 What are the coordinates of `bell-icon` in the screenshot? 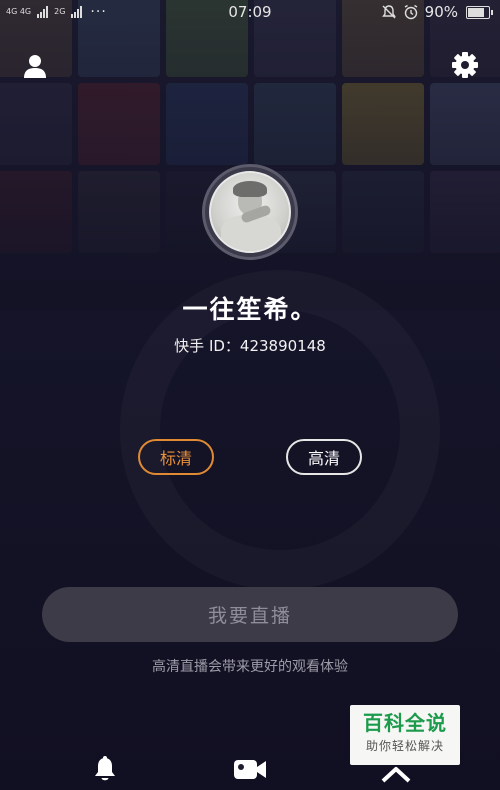 It's located at (105, 768).